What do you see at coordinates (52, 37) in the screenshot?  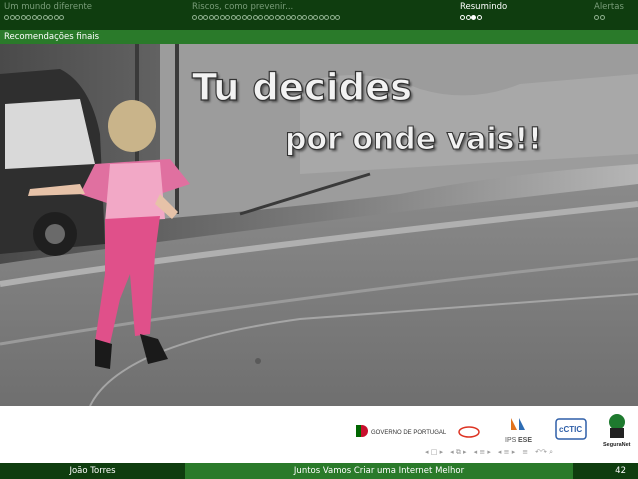 I see `subsection-title: Recomendações finais` at bounding box center [52, 37].